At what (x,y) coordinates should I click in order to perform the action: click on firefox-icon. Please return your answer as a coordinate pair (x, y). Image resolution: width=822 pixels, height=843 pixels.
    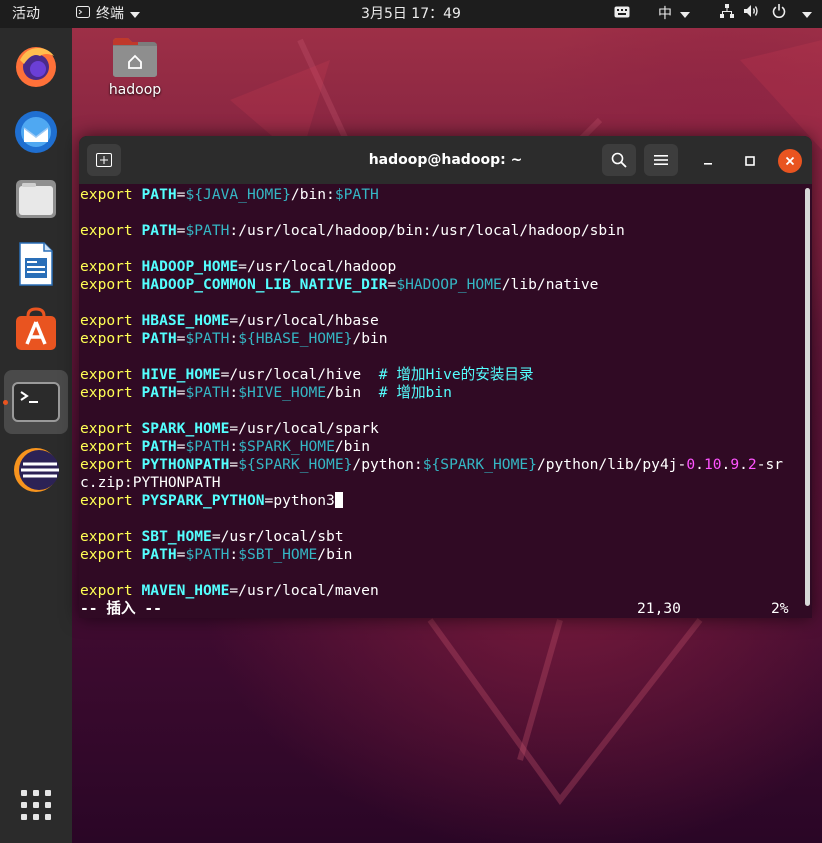
    Looking at the image, I should click on (36, 67).